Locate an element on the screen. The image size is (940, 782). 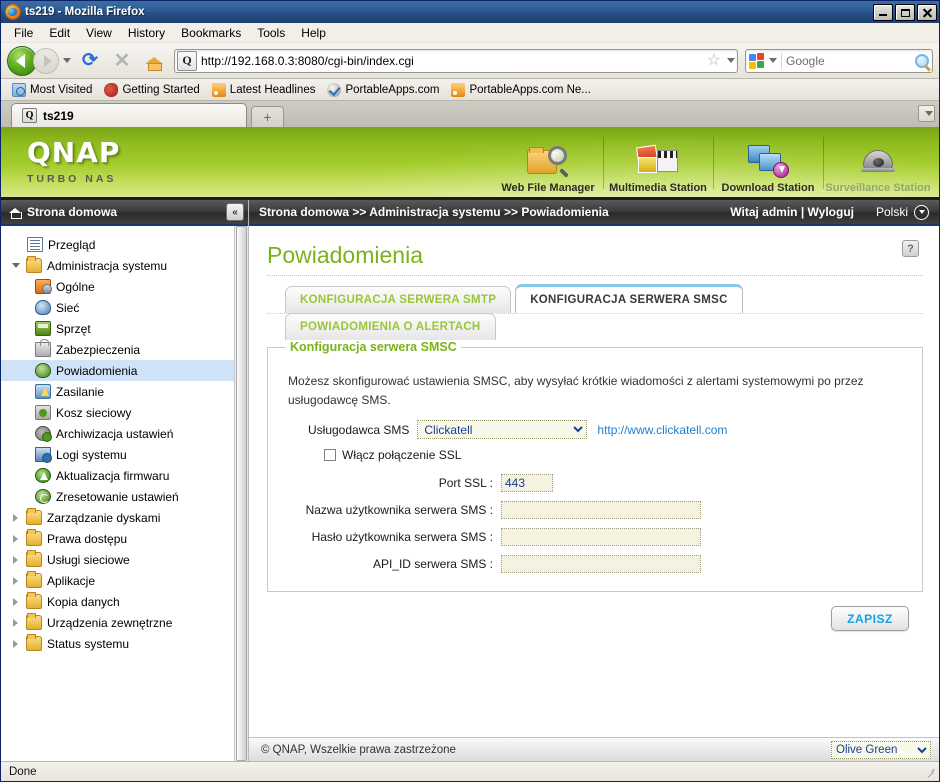
sidebar-item-przeglad: Przegląd is located at coordinates (117, 244).